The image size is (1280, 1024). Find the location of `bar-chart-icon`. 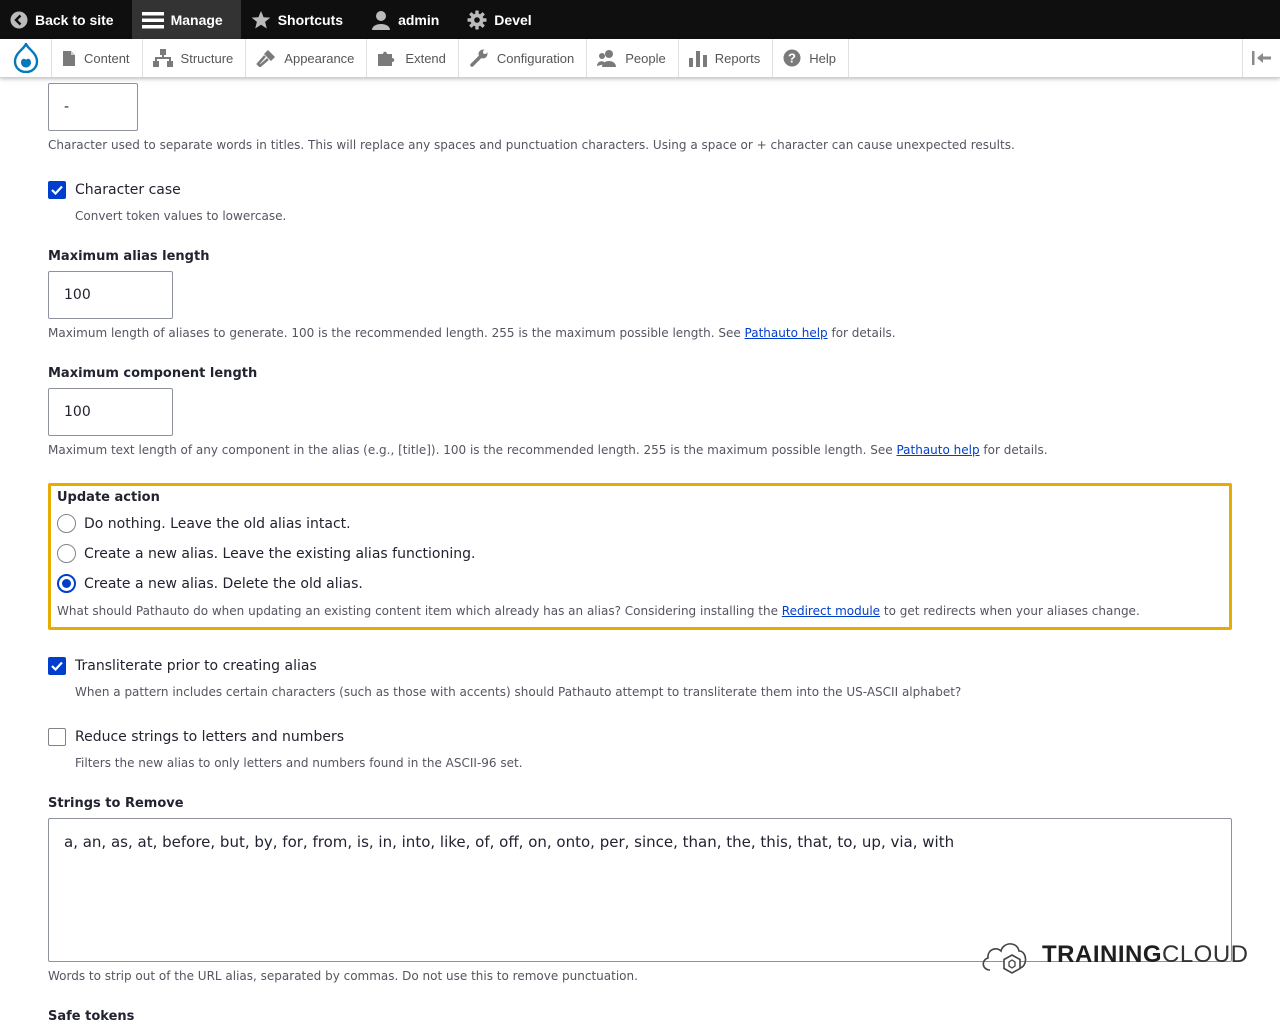

bar-chart-icon is located at coordinates (697, 59).